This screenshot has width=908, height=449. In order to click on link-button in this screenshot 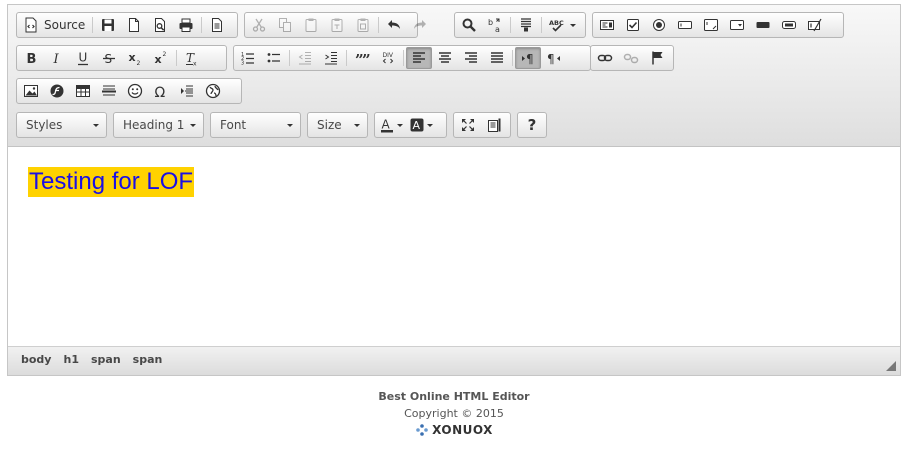, I will do `click(605, 58)`.